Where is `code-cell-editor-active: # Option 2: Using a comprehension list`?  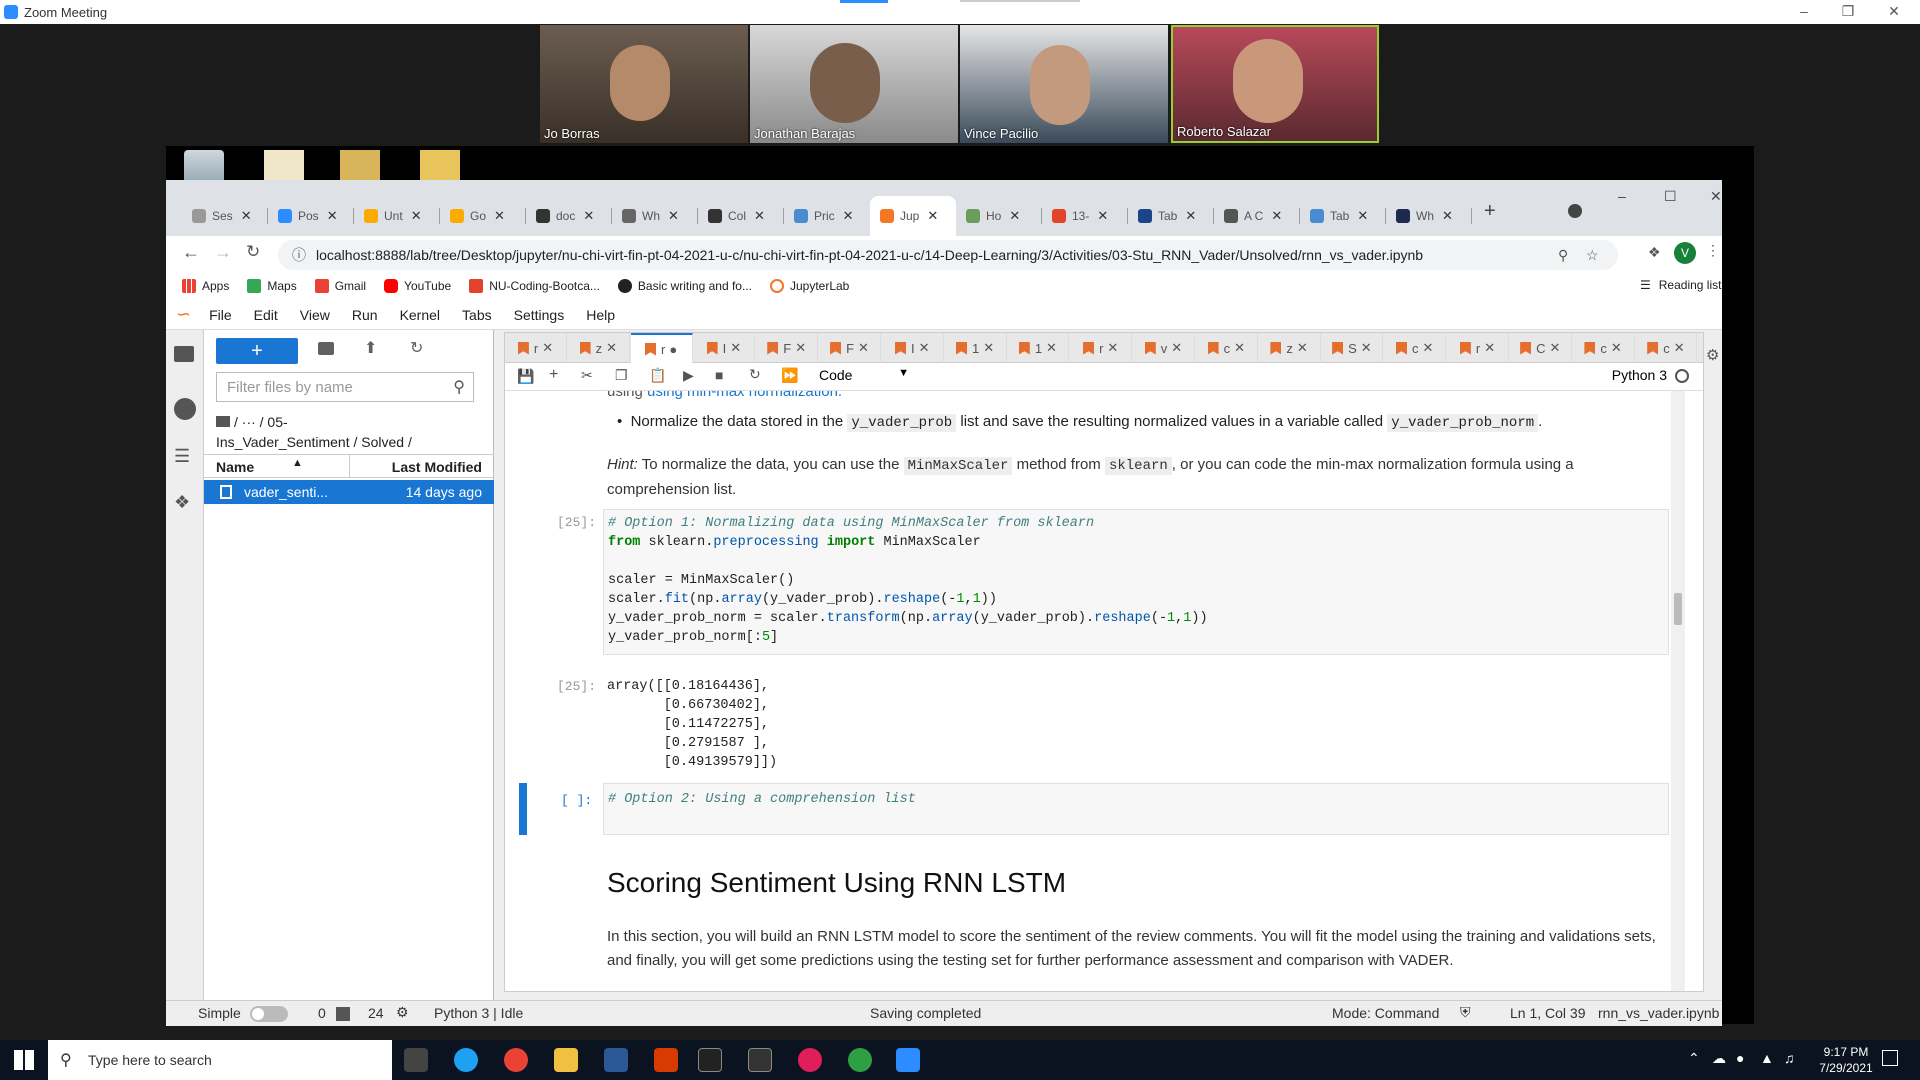
code-cell-editor-active: # Option 2: Using a comprehension list is located at coordinates (1136, 809).